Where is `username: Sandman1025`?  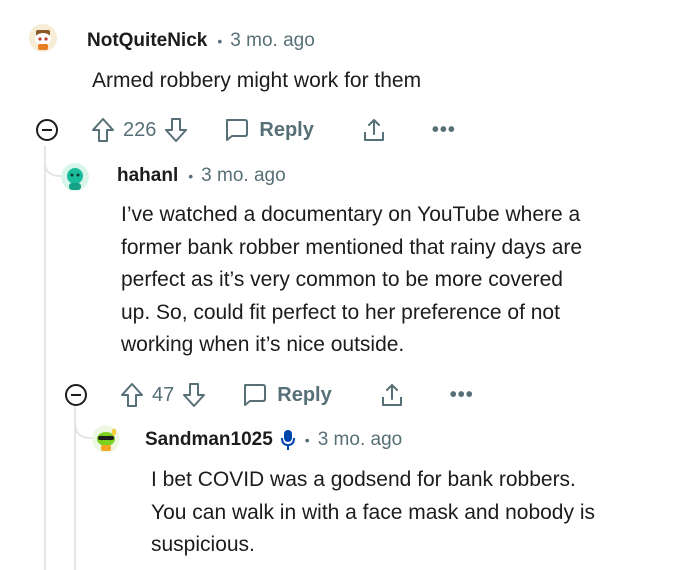
username: Sandman1025 is located at coordinates (209, 440).